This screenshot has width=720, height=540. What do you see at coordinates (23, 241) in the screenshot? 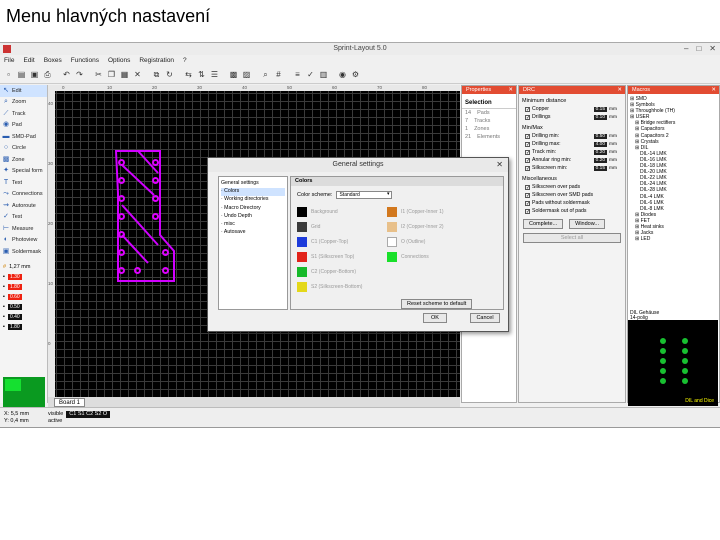
I see `tool-photoview: ◐ Photoview` at bounding box center [23, 241].